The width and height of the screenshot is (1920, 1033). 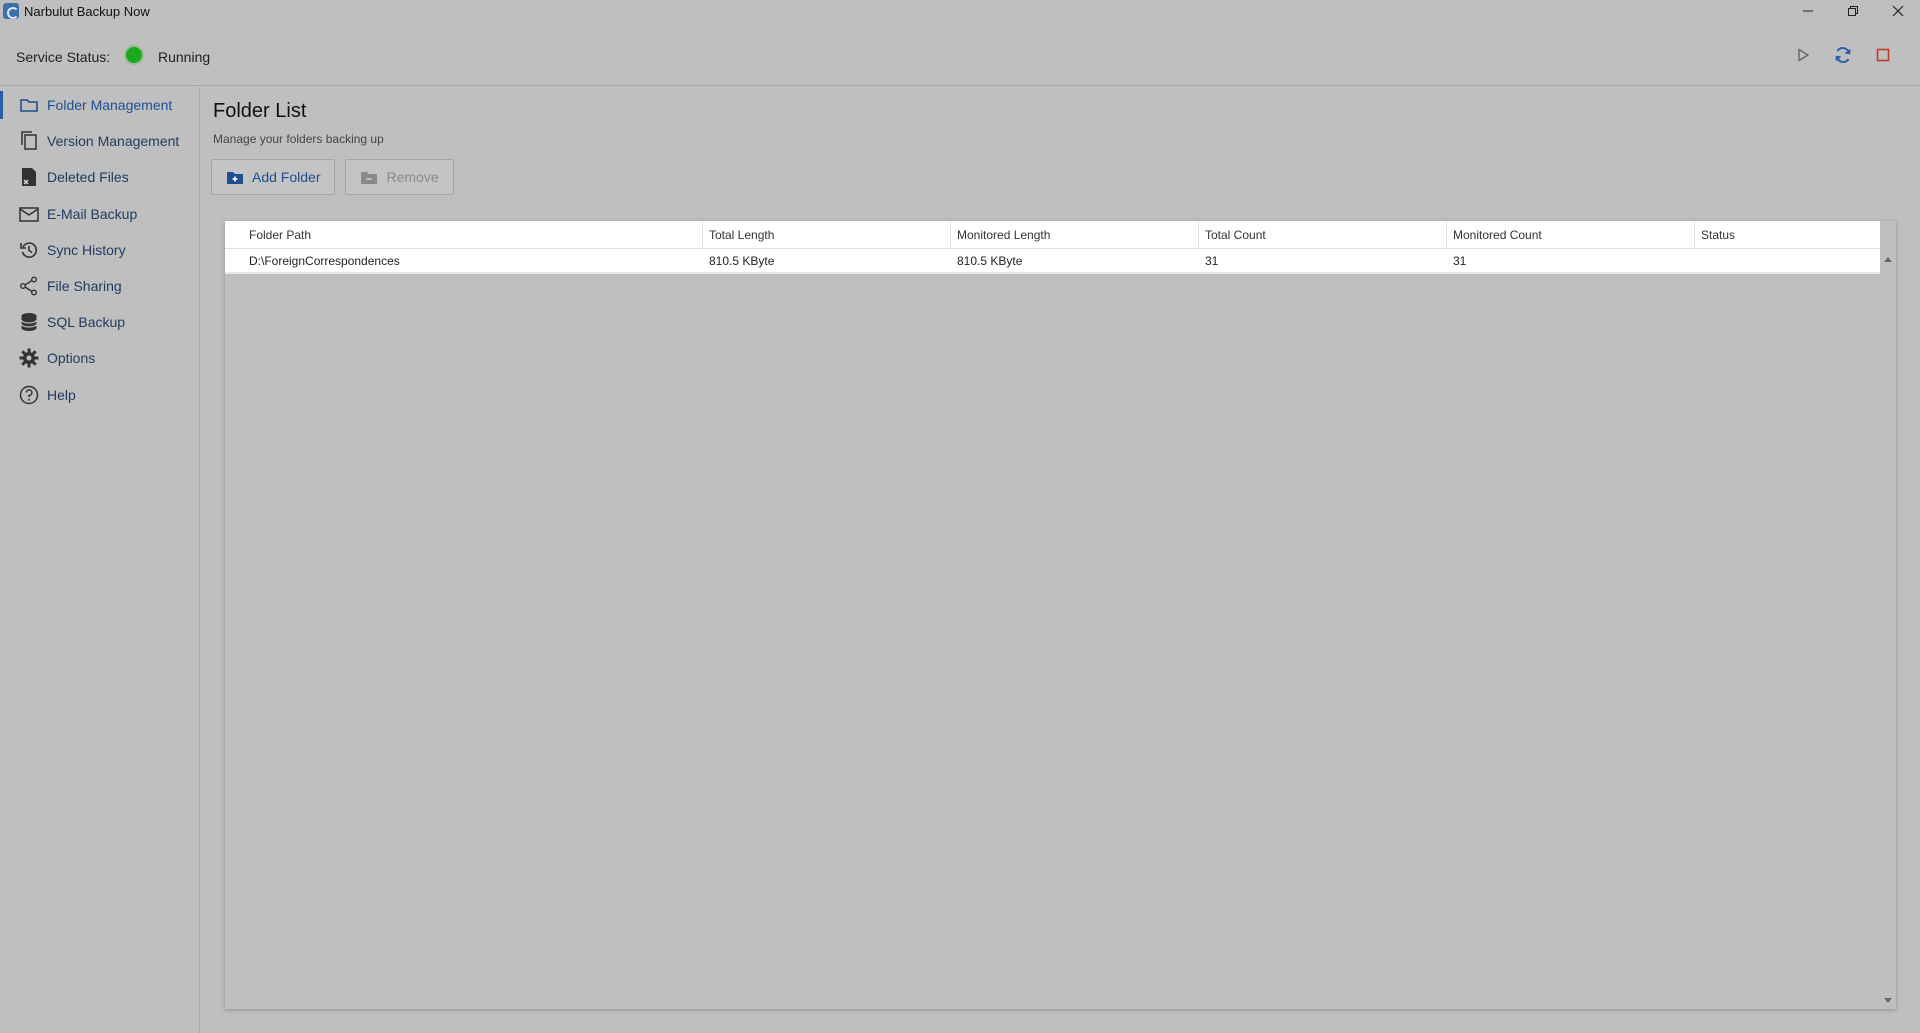 I want to click on sidebar-item-label: Sync History, so click(x=86, y=249).